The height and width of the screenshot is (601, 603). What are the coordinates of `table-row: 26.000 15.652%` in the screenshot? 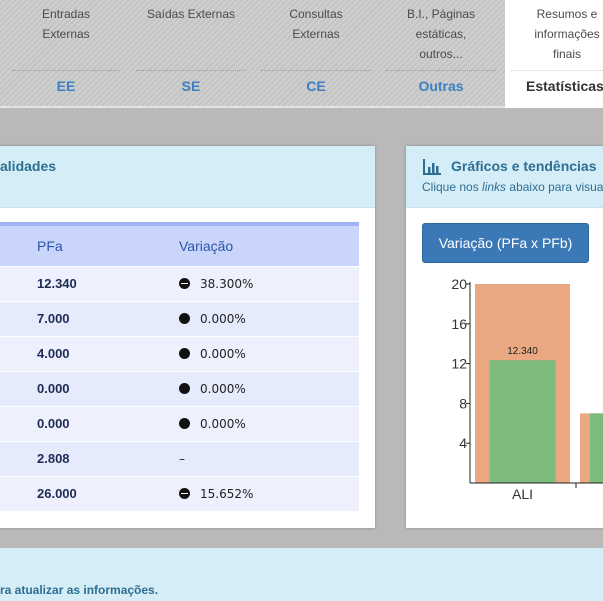 It's located at (179, 493).